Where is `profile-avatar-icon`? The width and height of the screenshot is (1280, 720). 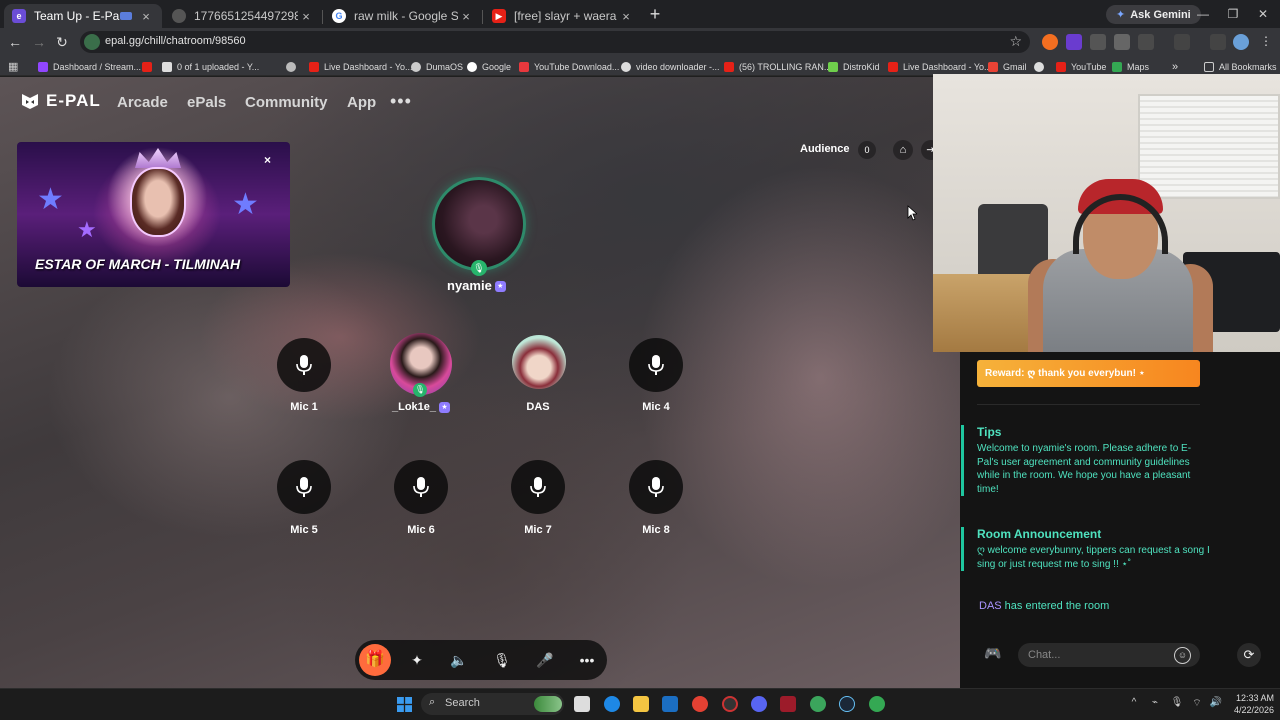
profile-avatar-icon is located at coordinates (1241, 42).